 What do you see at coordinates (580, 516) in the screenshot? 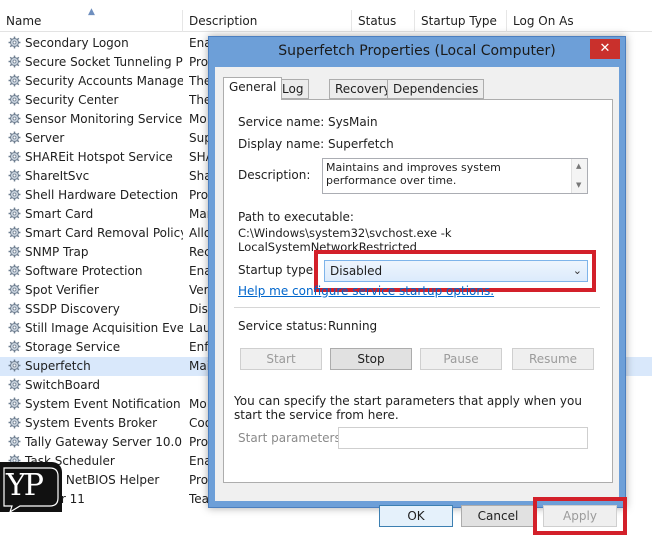
I see `highlight-box-apply` at bounding box center [580, 516].